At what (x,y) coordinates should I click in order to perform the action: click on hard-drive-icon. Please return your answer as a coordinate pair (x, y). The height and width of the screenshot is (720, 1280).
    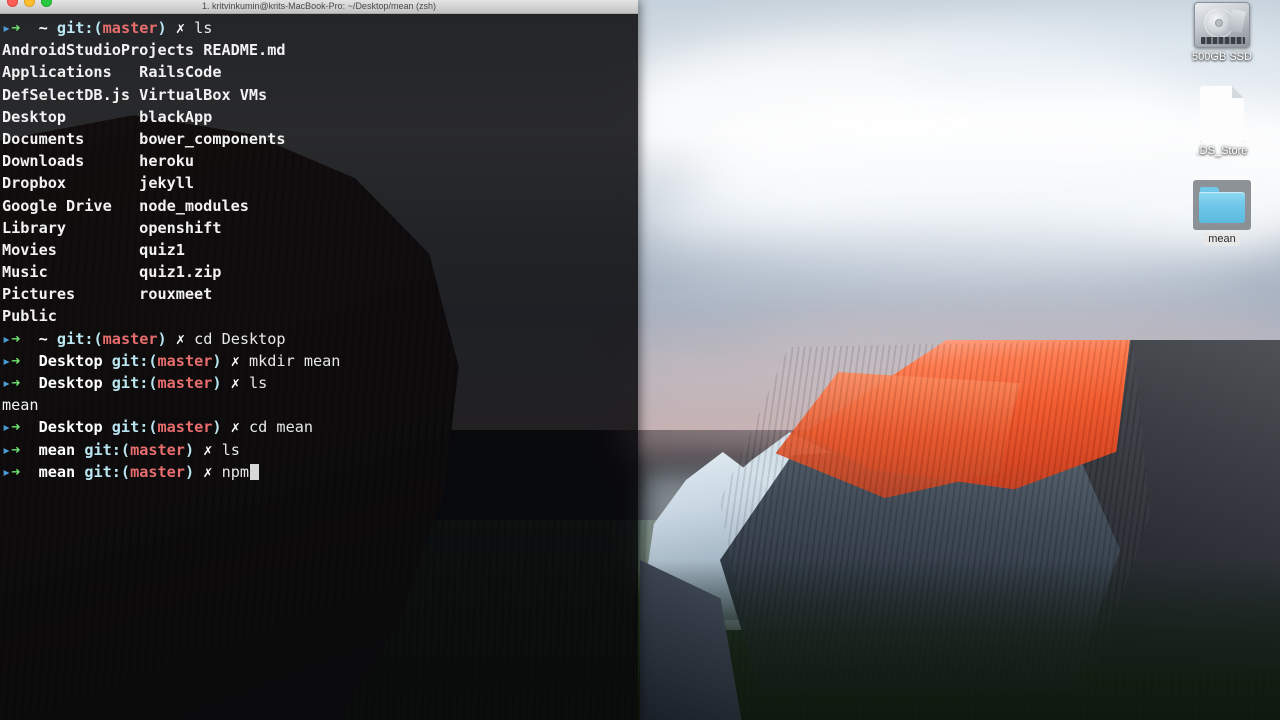
    Looking at the image, I should click on (1222, 25).